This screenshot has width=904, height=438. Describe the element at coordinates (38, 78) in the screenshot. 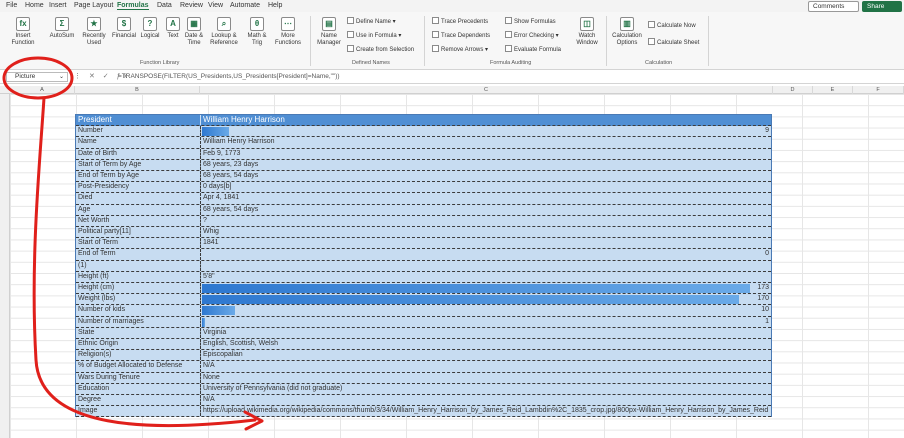

I see `annotation-circle` at that location.